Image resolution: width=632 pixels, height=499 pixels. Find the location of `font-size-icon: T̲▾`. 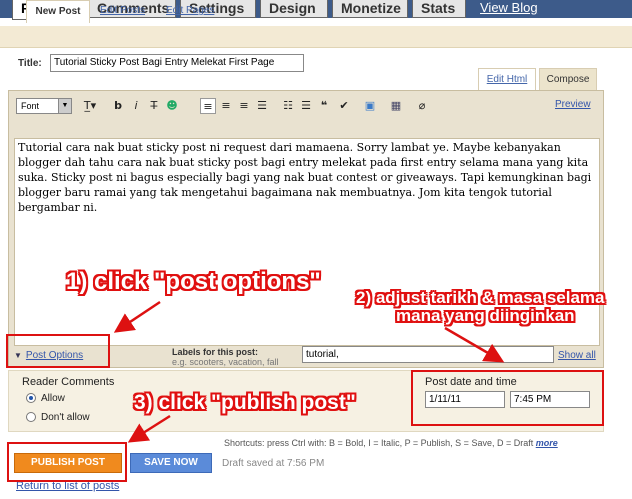

font-size-icon: T̲▾ is located at coordinates (90, 106).